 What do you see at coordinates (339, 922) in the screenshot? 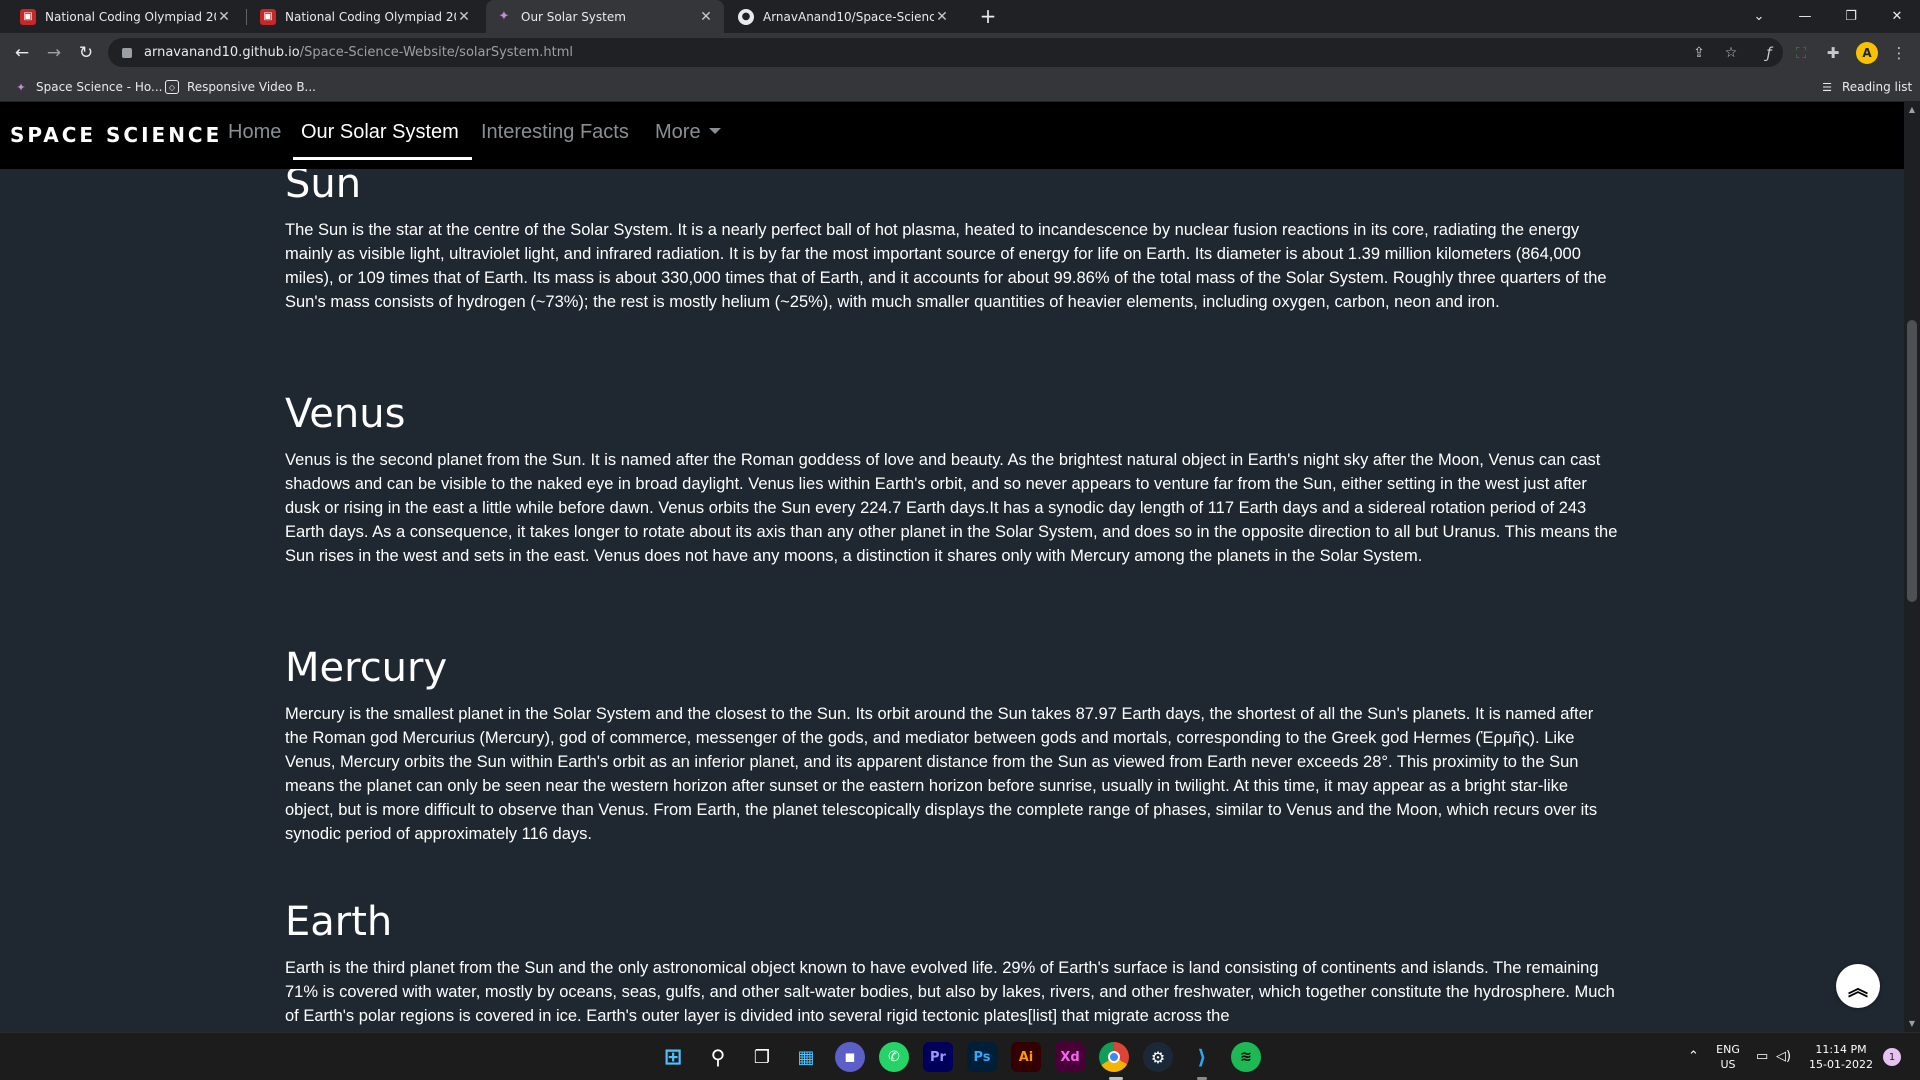
I see `section-title: Earth` at bounding box center [339, 922].